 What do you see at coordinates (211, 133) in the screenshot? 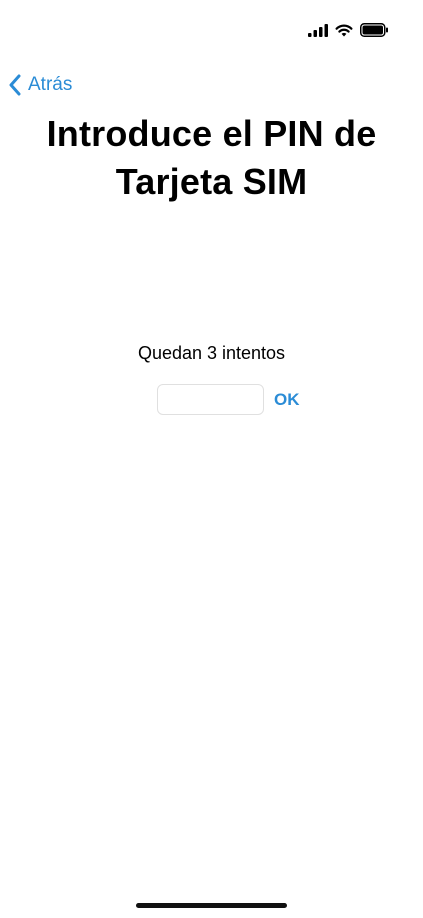
I see `page-title-line-1: Introduce el PIN de` at bounding box center [211, 133].